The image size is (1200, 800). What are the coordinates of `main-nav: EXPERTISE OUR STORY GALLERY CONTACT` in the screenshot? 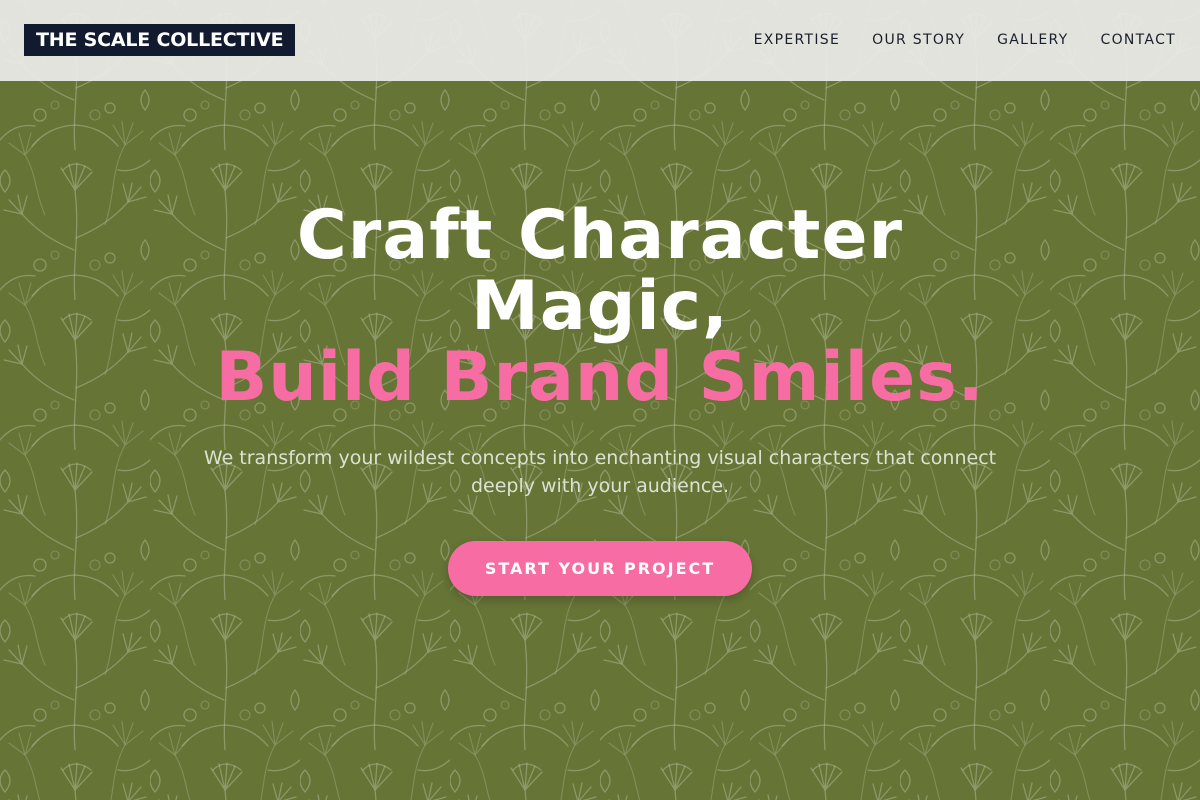 It's located at (965, 40).